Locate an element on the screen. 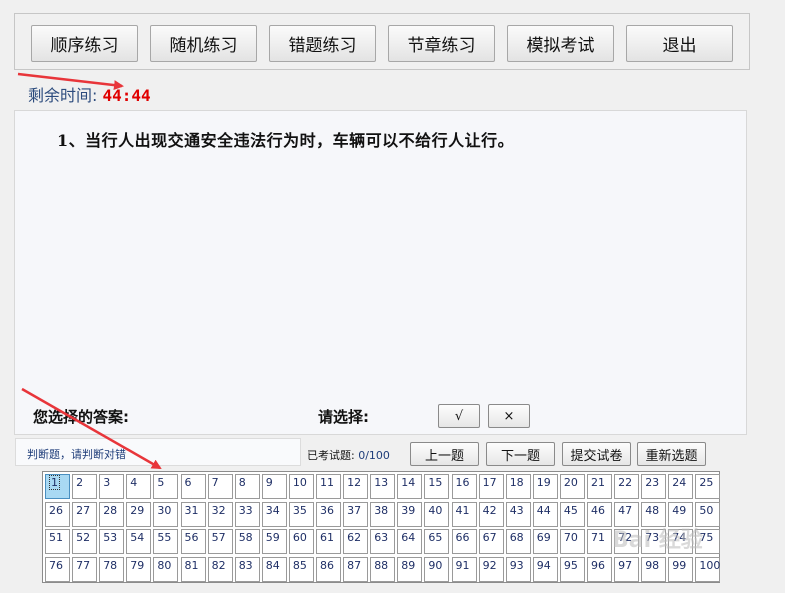  question-cell: 26 is located at coordinates (57, 514).